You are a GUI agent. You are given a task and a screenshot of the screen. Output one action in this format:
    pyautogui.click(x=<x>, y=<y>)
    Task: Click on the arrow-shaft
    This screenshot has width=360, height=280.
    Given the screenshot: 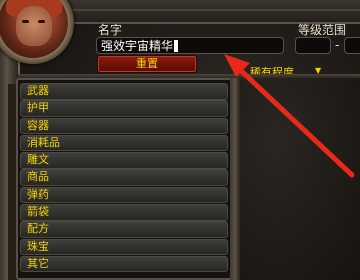 What is the action you would take?
    pyautogui.click(x=294, y=120)
    